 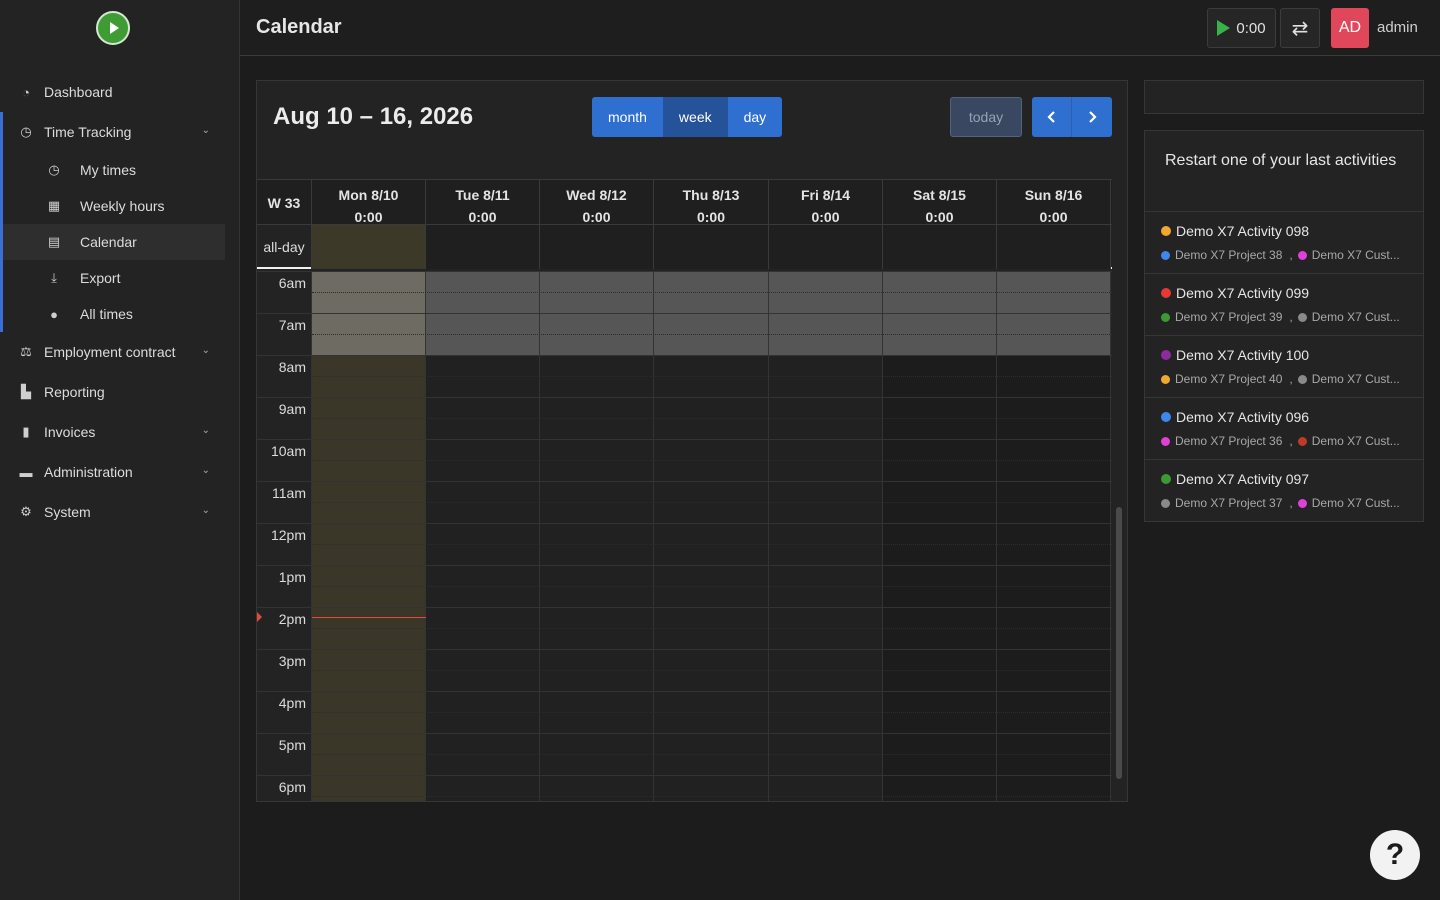 I want to click on sidebar-item-export: ⤓ Export, so click(x=112, y=278).